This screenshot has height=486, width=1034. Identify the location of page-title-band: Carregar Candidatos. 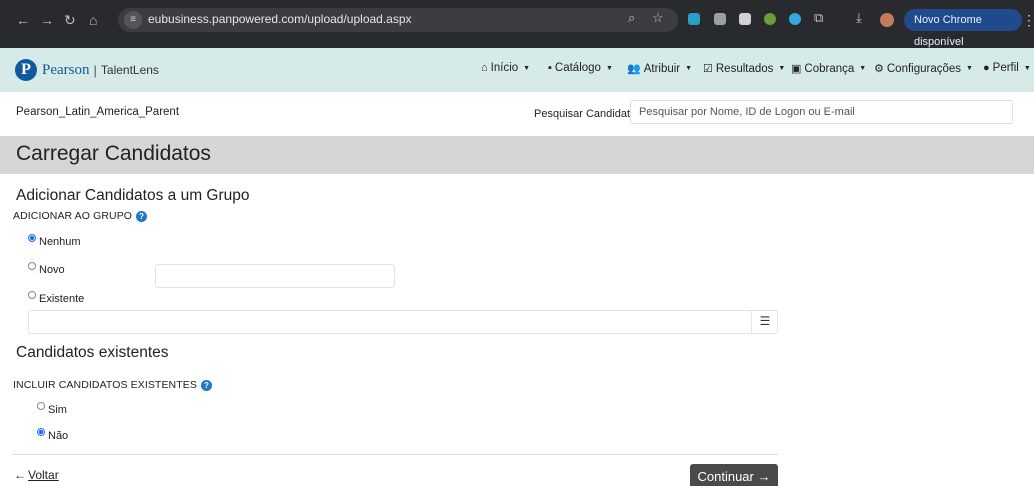
(517, 155).